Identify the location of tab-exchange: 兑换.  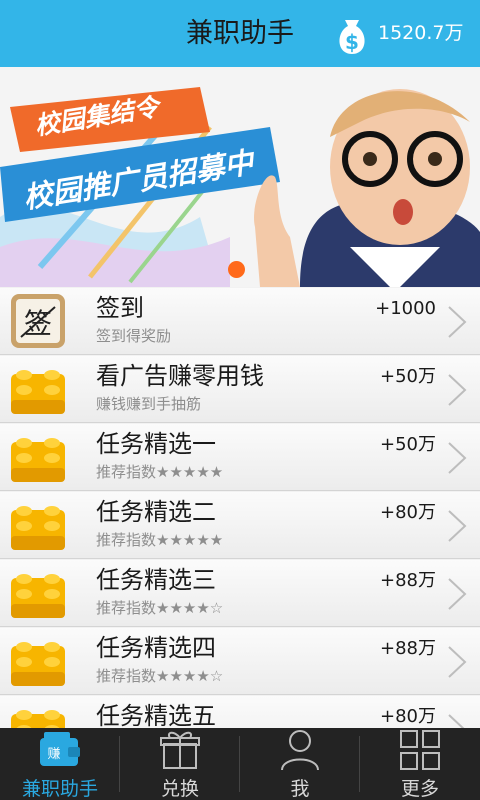
(180, 764).